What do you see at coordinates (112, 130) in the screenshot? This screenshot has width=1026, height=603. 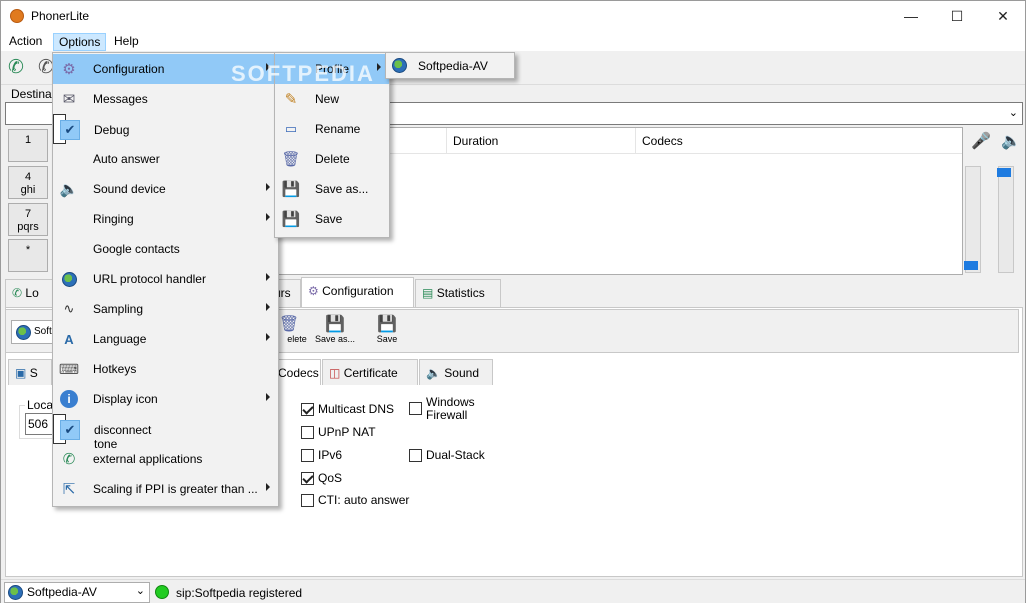 I see `menu-item-label: Debug` at bounding box center [112, 130].